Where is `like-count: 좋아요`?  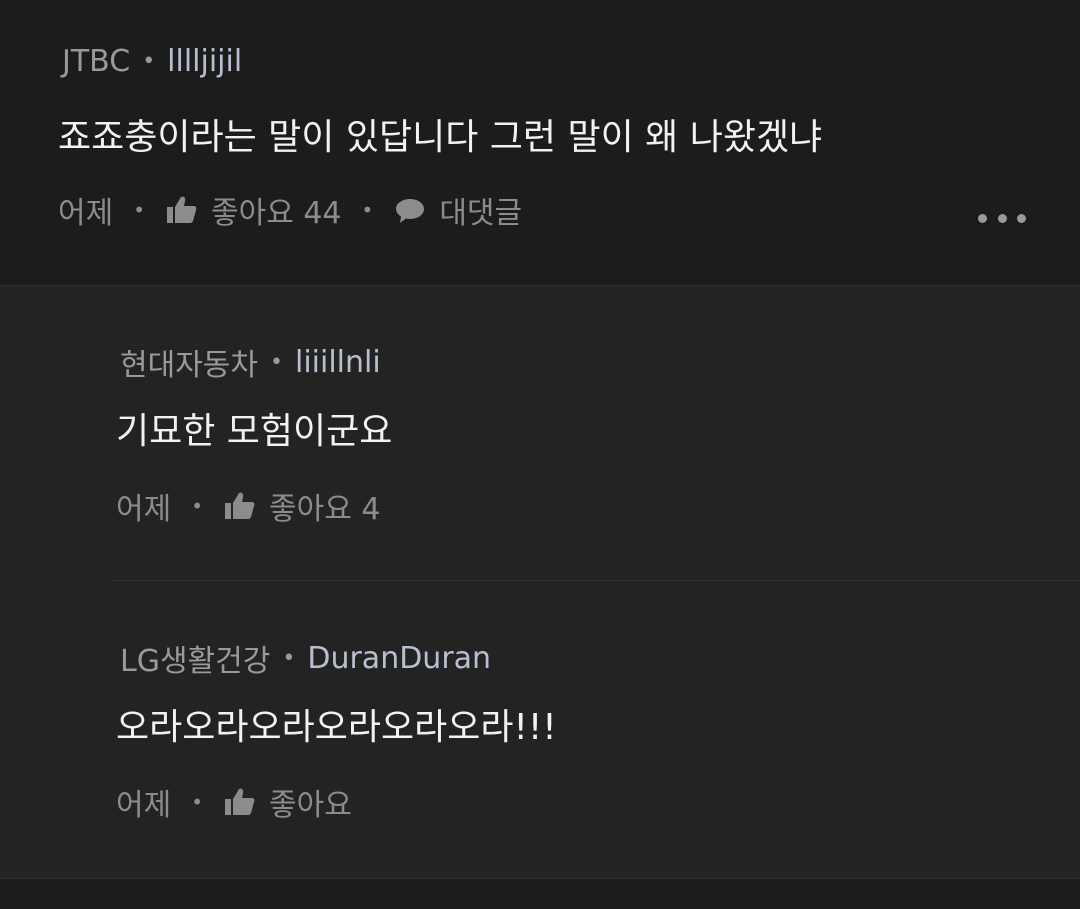
like-count: 좋아요 is located at coordinates (310, 805).